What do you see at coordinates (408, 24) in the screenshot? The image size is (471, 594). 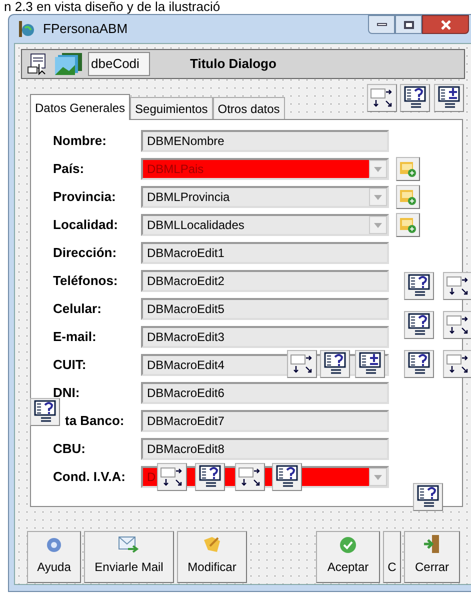 I see `maximize-button` at bounding box center [408, 24].